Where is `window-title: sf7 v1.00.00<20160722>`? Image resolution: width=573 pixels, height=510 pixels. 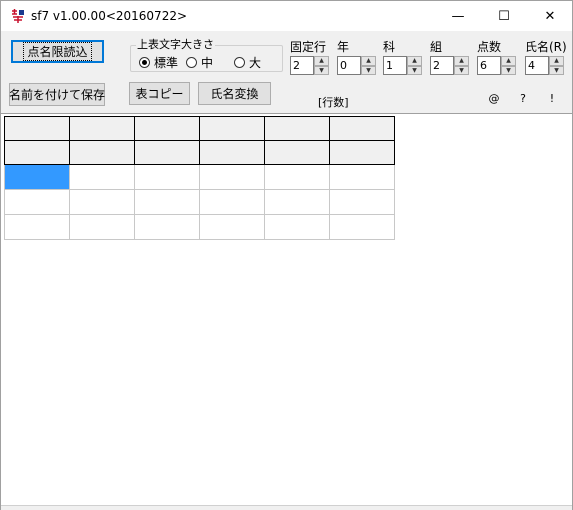
window-title: sf7 v1.00.00<20160722> is located at coordinates (109, 16).